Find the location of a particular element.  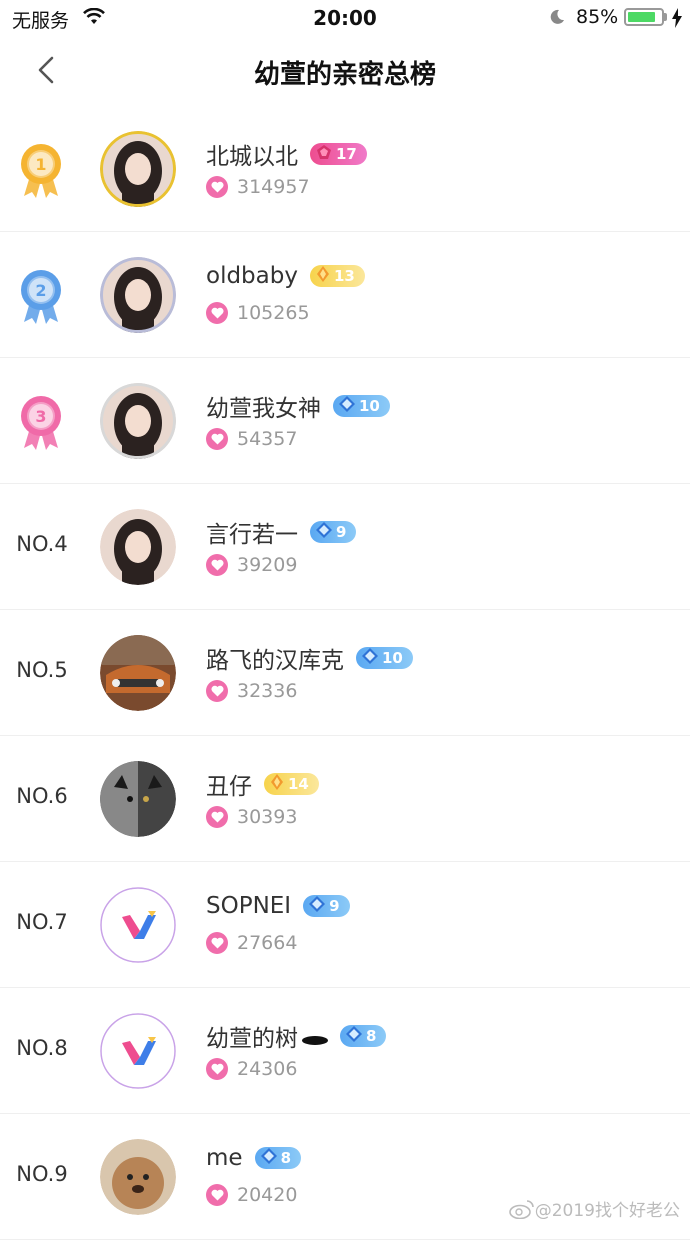

score-value: 105265 is located at coordinates (273, 313).